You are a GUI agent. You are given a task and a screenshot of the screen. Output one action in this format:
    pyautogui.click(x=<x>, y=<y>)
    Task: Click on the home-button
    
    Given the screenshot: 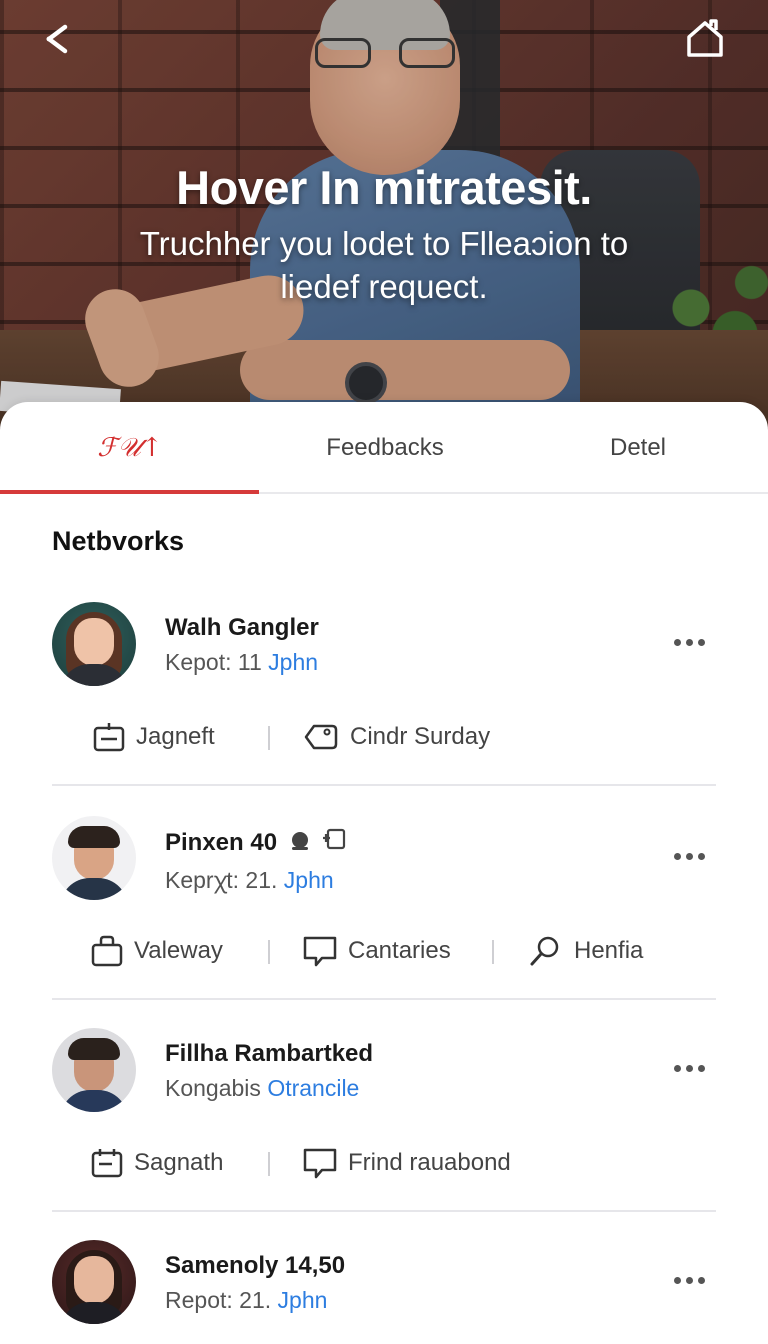 What is the action you would take?
    pyautogui.click(x=705, y=39)
    